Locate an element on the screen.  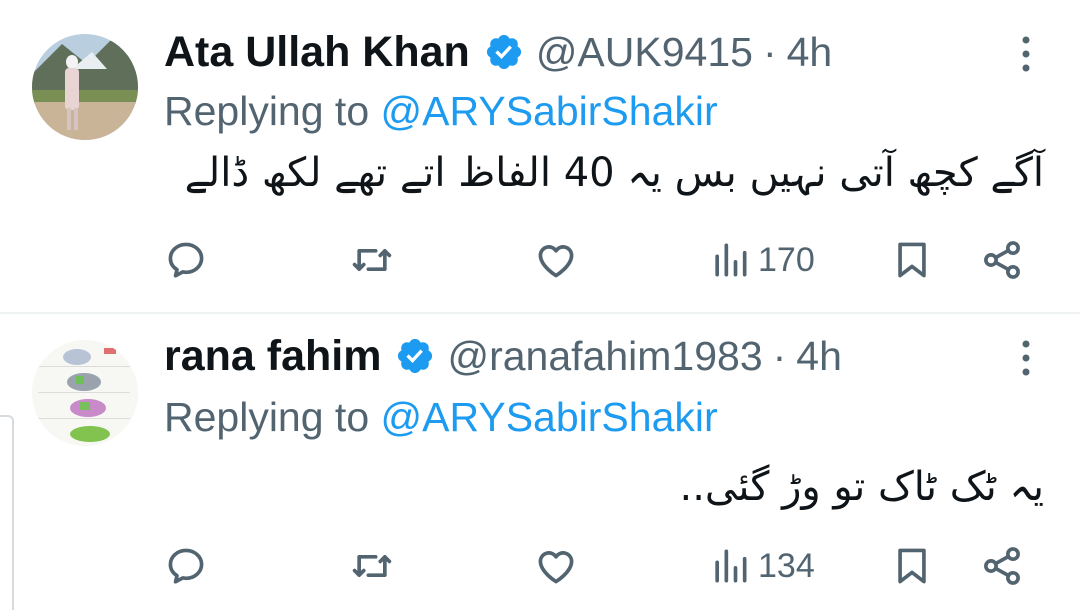
tweet-header: Ata Ullah Khan @AUK9415 · 4h is located at coordinates (498, 52).